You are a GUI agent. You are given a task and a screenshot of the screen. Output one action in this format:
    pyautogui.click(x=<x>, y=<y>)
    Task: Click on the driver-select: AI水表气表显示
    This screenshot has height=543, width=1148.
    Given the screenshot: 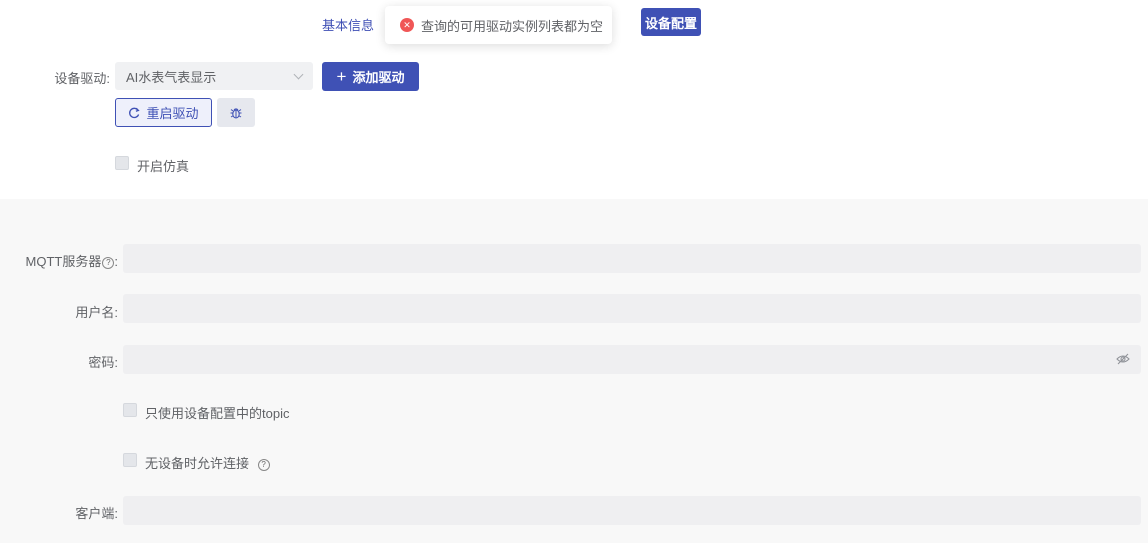 What is the action you would take?
    pyautogui.click(x=214, y=76)
    